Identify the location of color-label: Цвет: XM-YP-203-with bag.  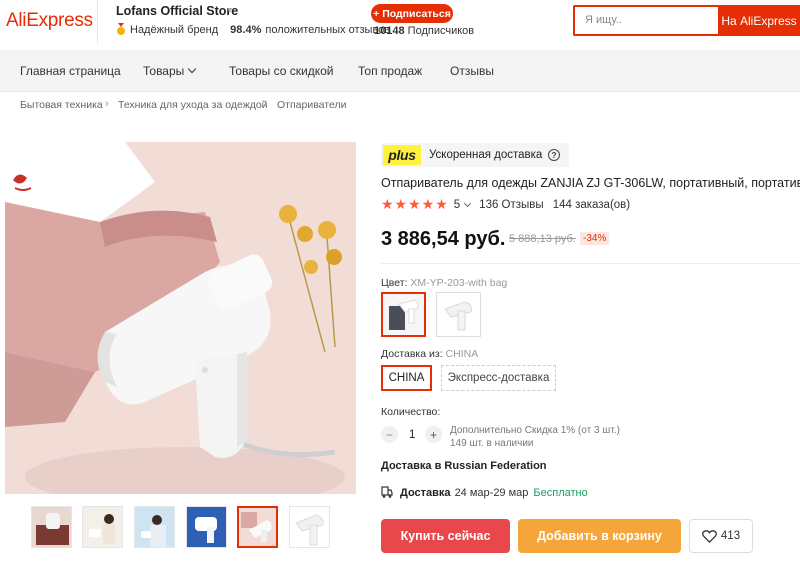
(444, 283).